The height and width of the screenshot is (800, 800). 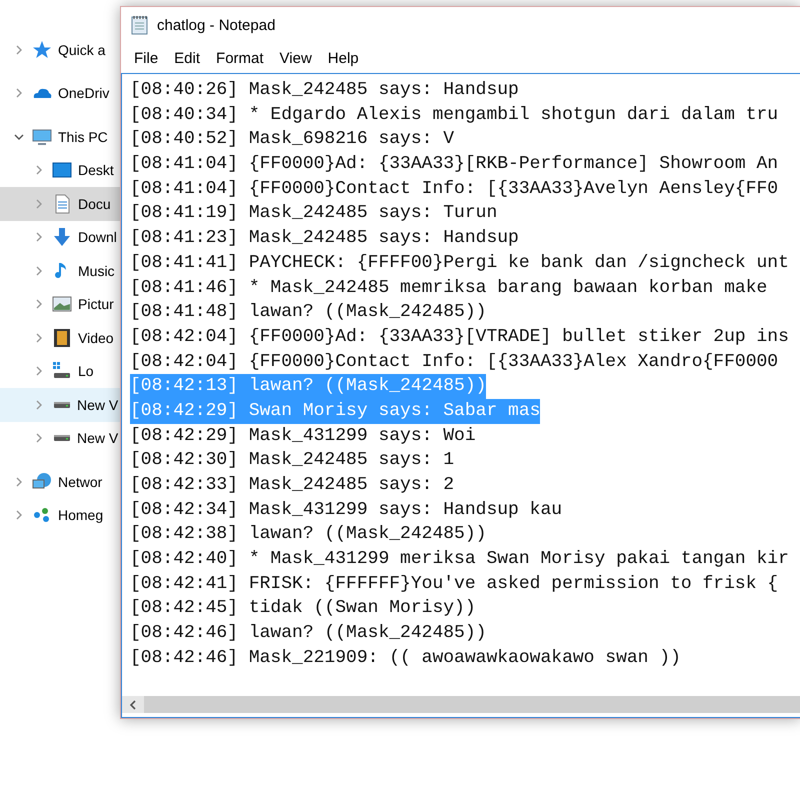 I want to click on log-line: [08:41:19] Mask_242485 says: Turun, so click(x=314, y=214).